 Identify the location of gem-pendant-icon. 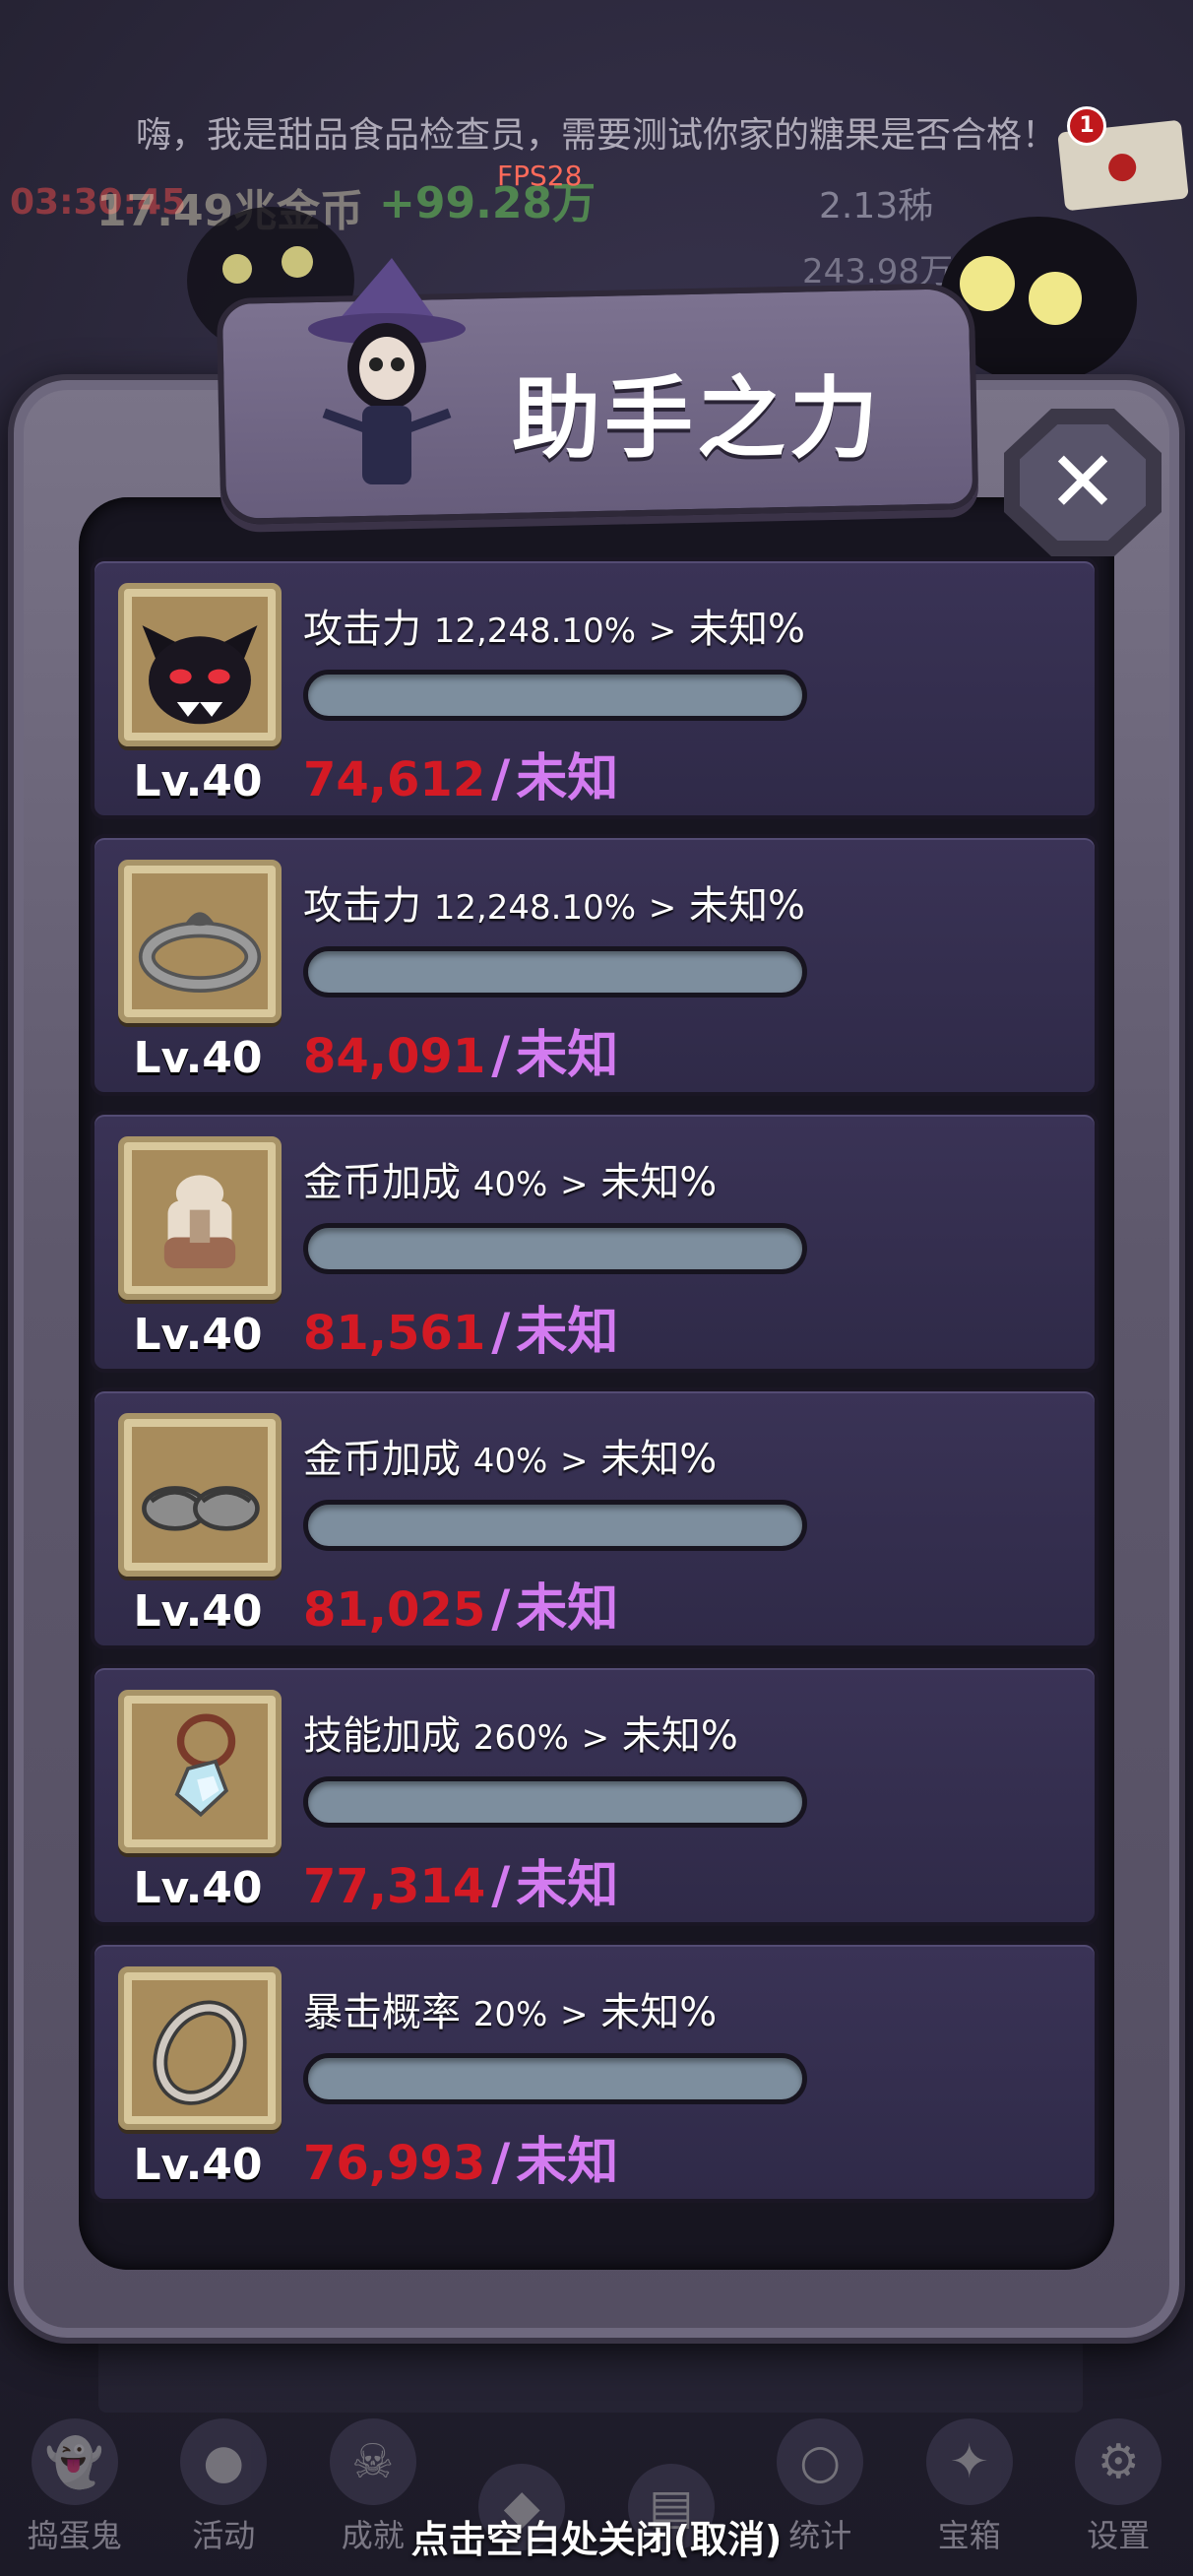
(205, 1765).